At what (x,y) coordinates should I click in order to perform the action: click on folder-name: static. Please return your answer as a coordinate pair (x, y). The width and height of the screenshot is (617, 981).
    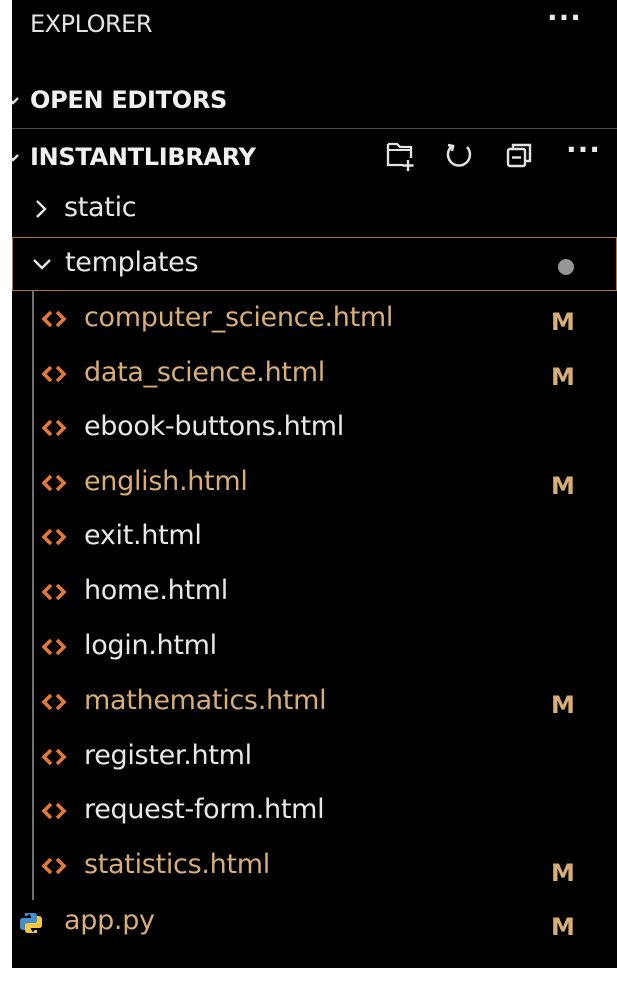
    Looking at the image, I should click on (100, 207).